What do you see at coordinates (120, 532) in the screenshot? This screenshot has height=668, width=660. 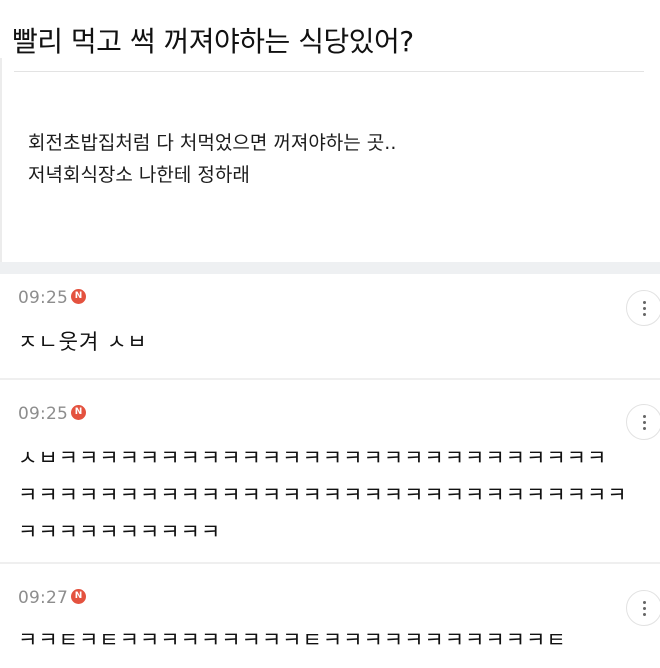 I see `comment-line: ㅋㅋㅋㅋㅋㅋㅋㅋㅋㅋ` at bounding box center [120, 532].